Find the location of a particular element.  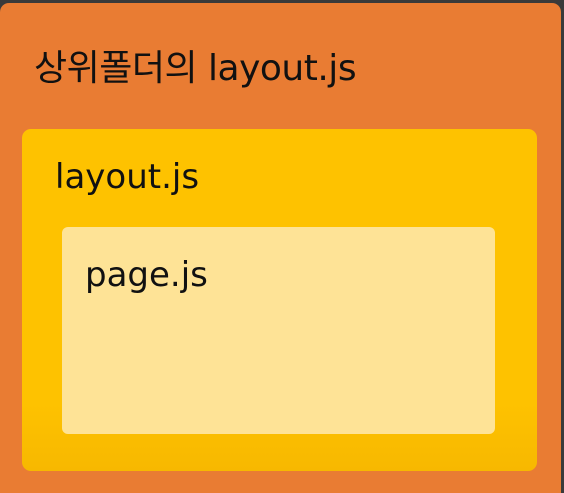

page-label: page.js is located at coordinates (146, 275).